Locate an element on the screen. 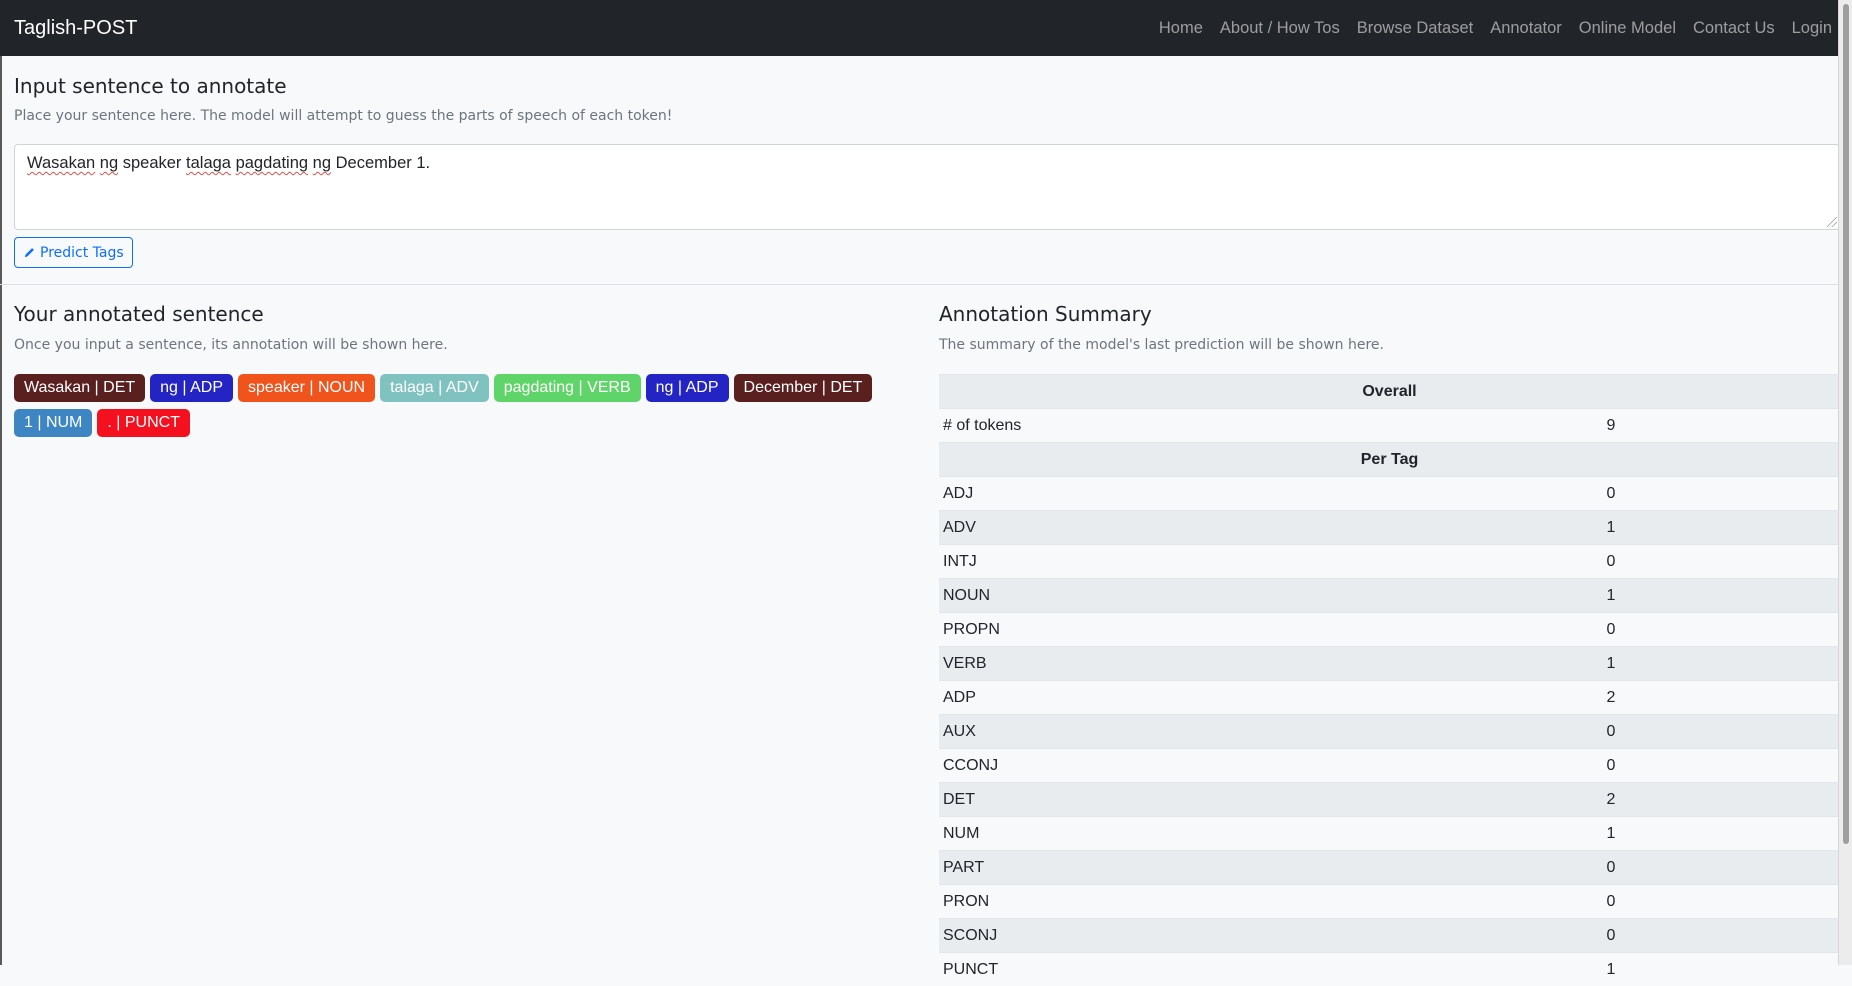  tag-name: INTJ is located at coordinates (1160, 562).